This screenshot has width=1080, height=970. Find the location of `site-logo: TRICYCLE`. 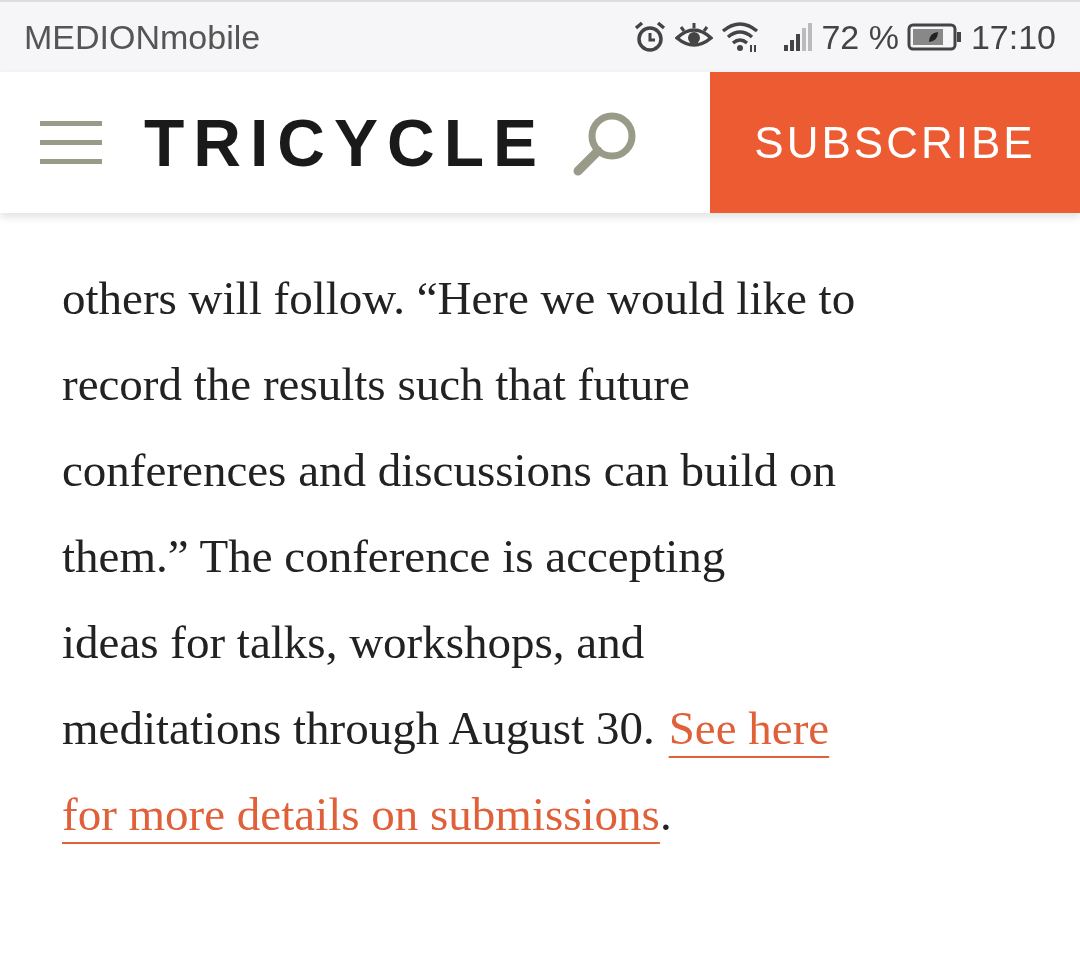

site-logo: TRICYCLE is located at coordinates (345, 142).